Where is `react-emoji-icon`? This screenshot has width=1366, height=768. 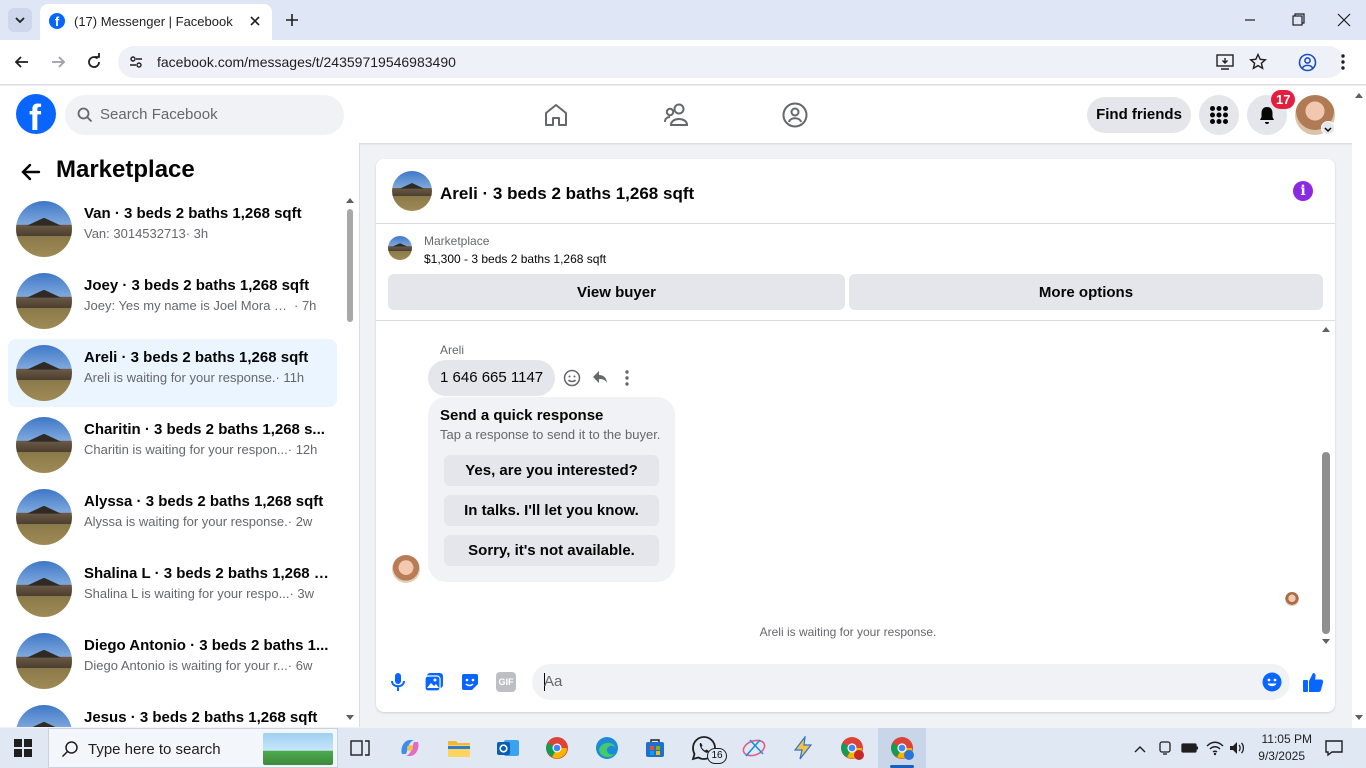 react-emoji-icon is located at coordinates (572, 378).